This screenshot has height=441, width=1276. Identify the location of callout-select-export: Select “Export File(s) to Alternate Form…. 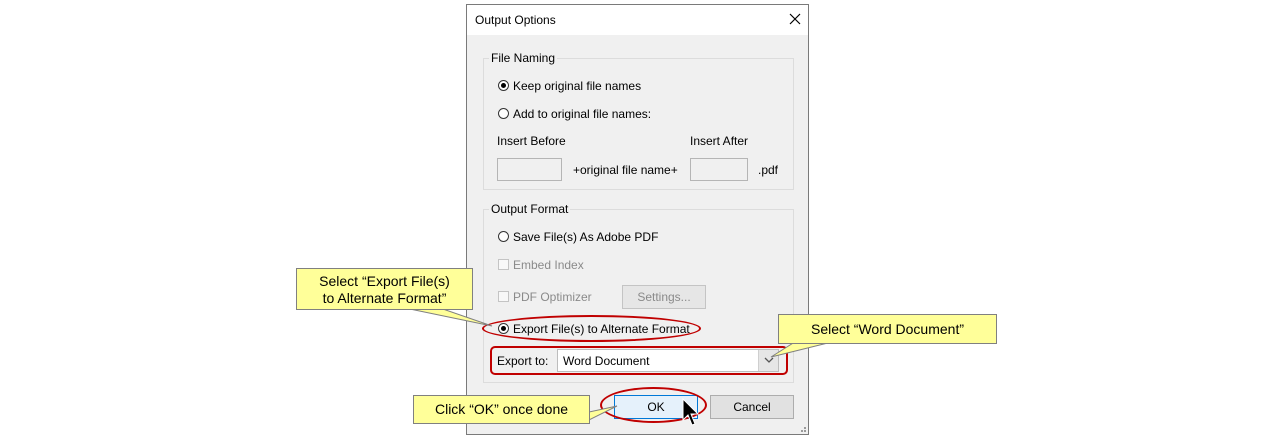
(384, 289).